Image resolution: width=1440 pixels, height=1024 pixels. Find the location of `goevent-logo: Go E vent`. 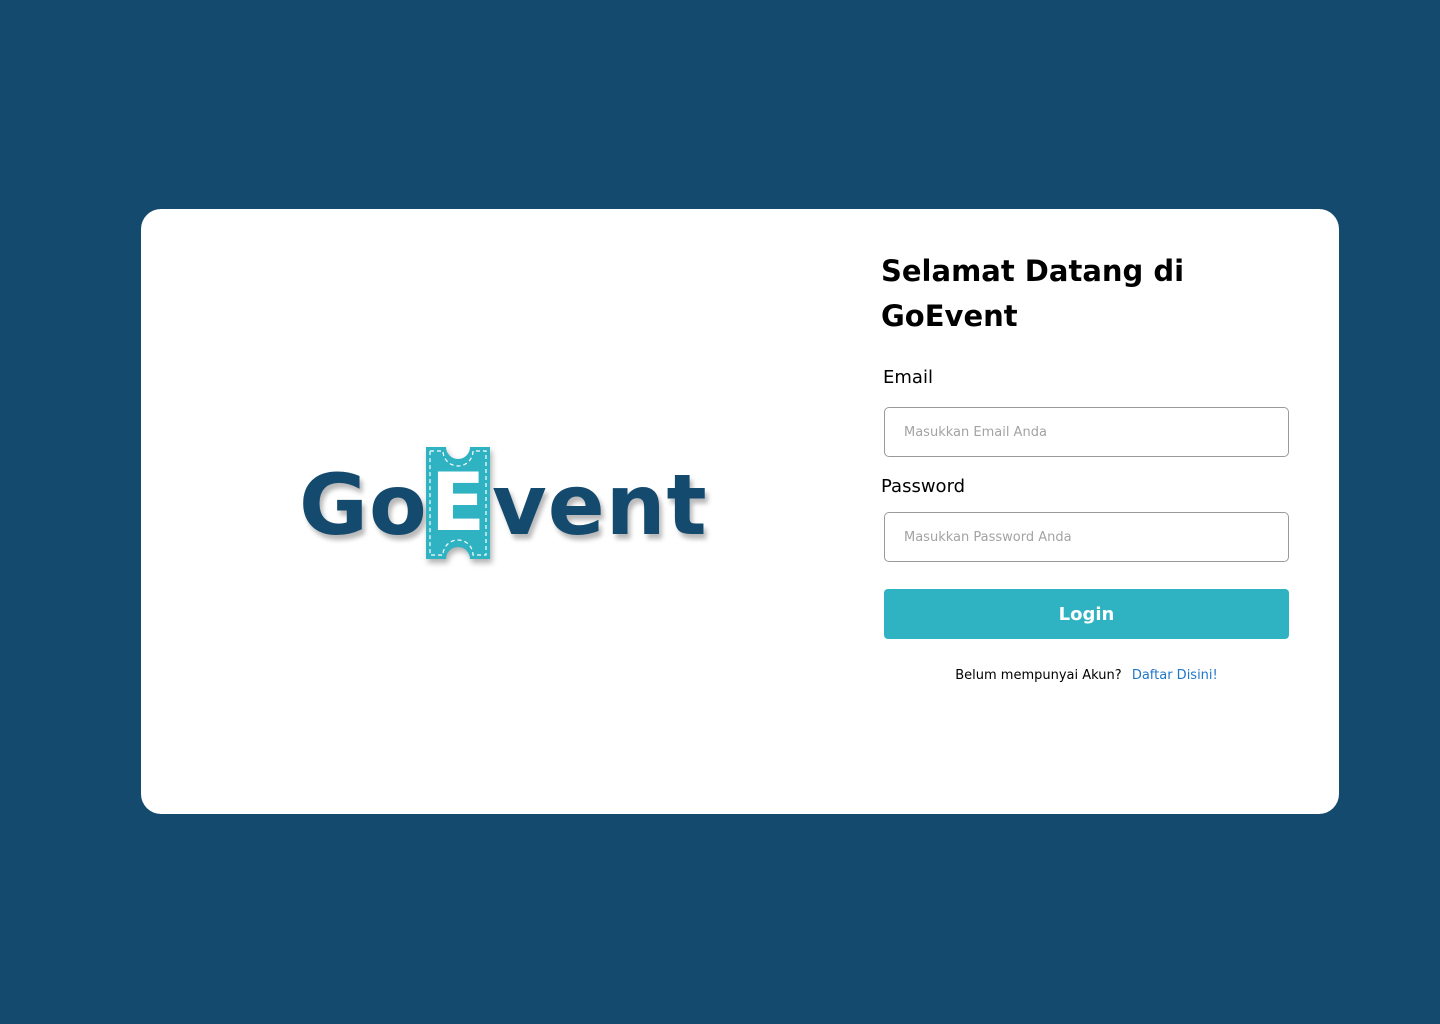

goevent-logo: Go E vent is located at coordinates (503, 505).